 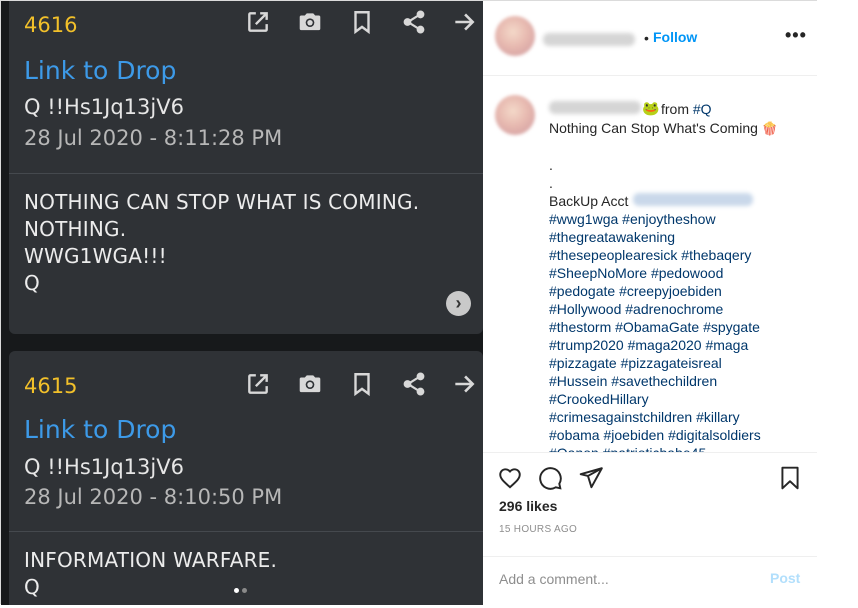 I want to click on heart-icon, so click(x=510, y=478).